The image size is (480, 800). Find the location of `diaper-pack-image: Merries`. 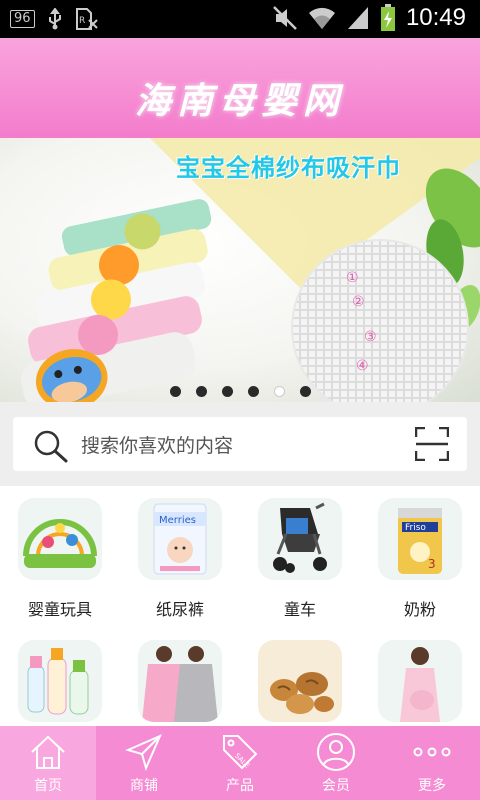

diaper-pack-image: Merries is located at coordinates (180, 539).